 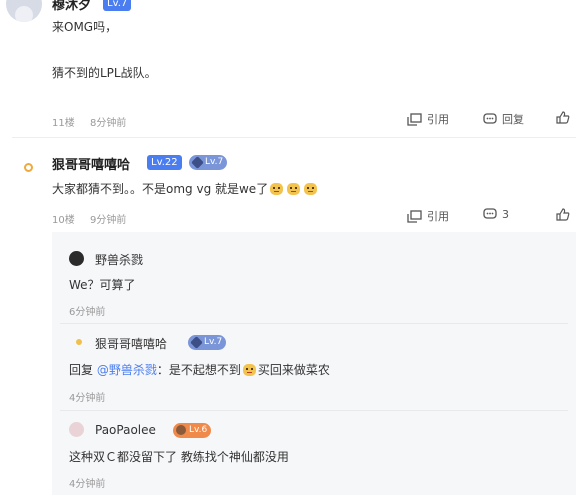 What do you see at coordinates (71, 6) in the screenshot?
I see `username: 穆沐夕` at bounding box center [71, 6].